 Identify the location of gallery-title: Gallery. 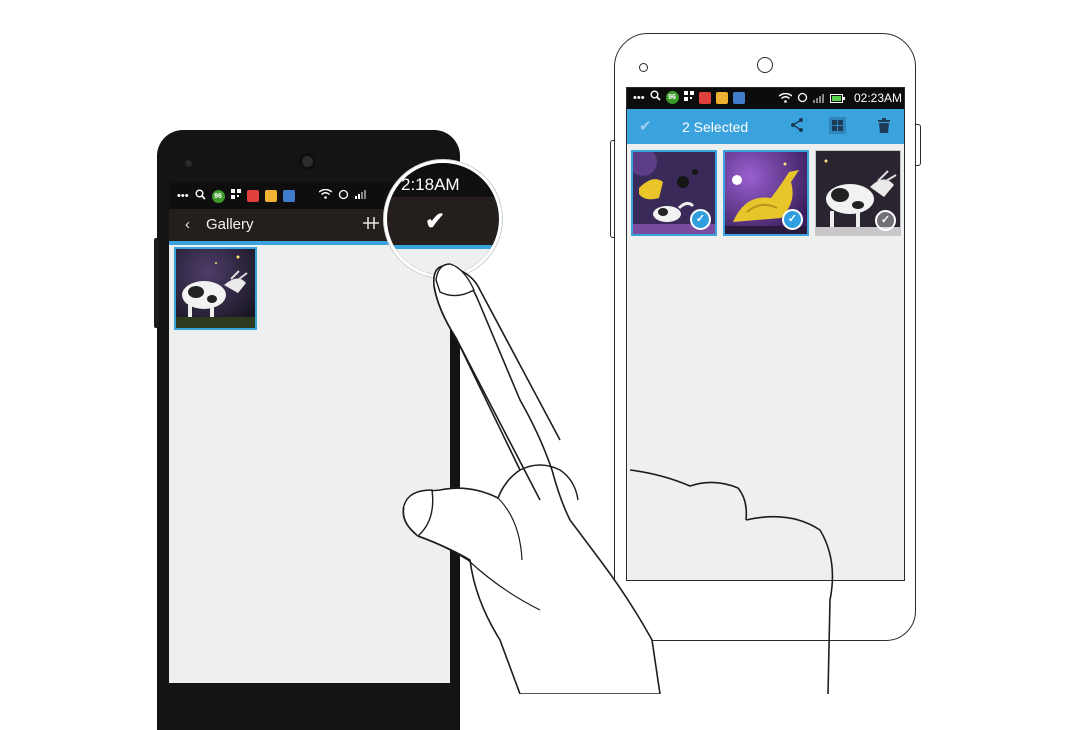
(230, 224).